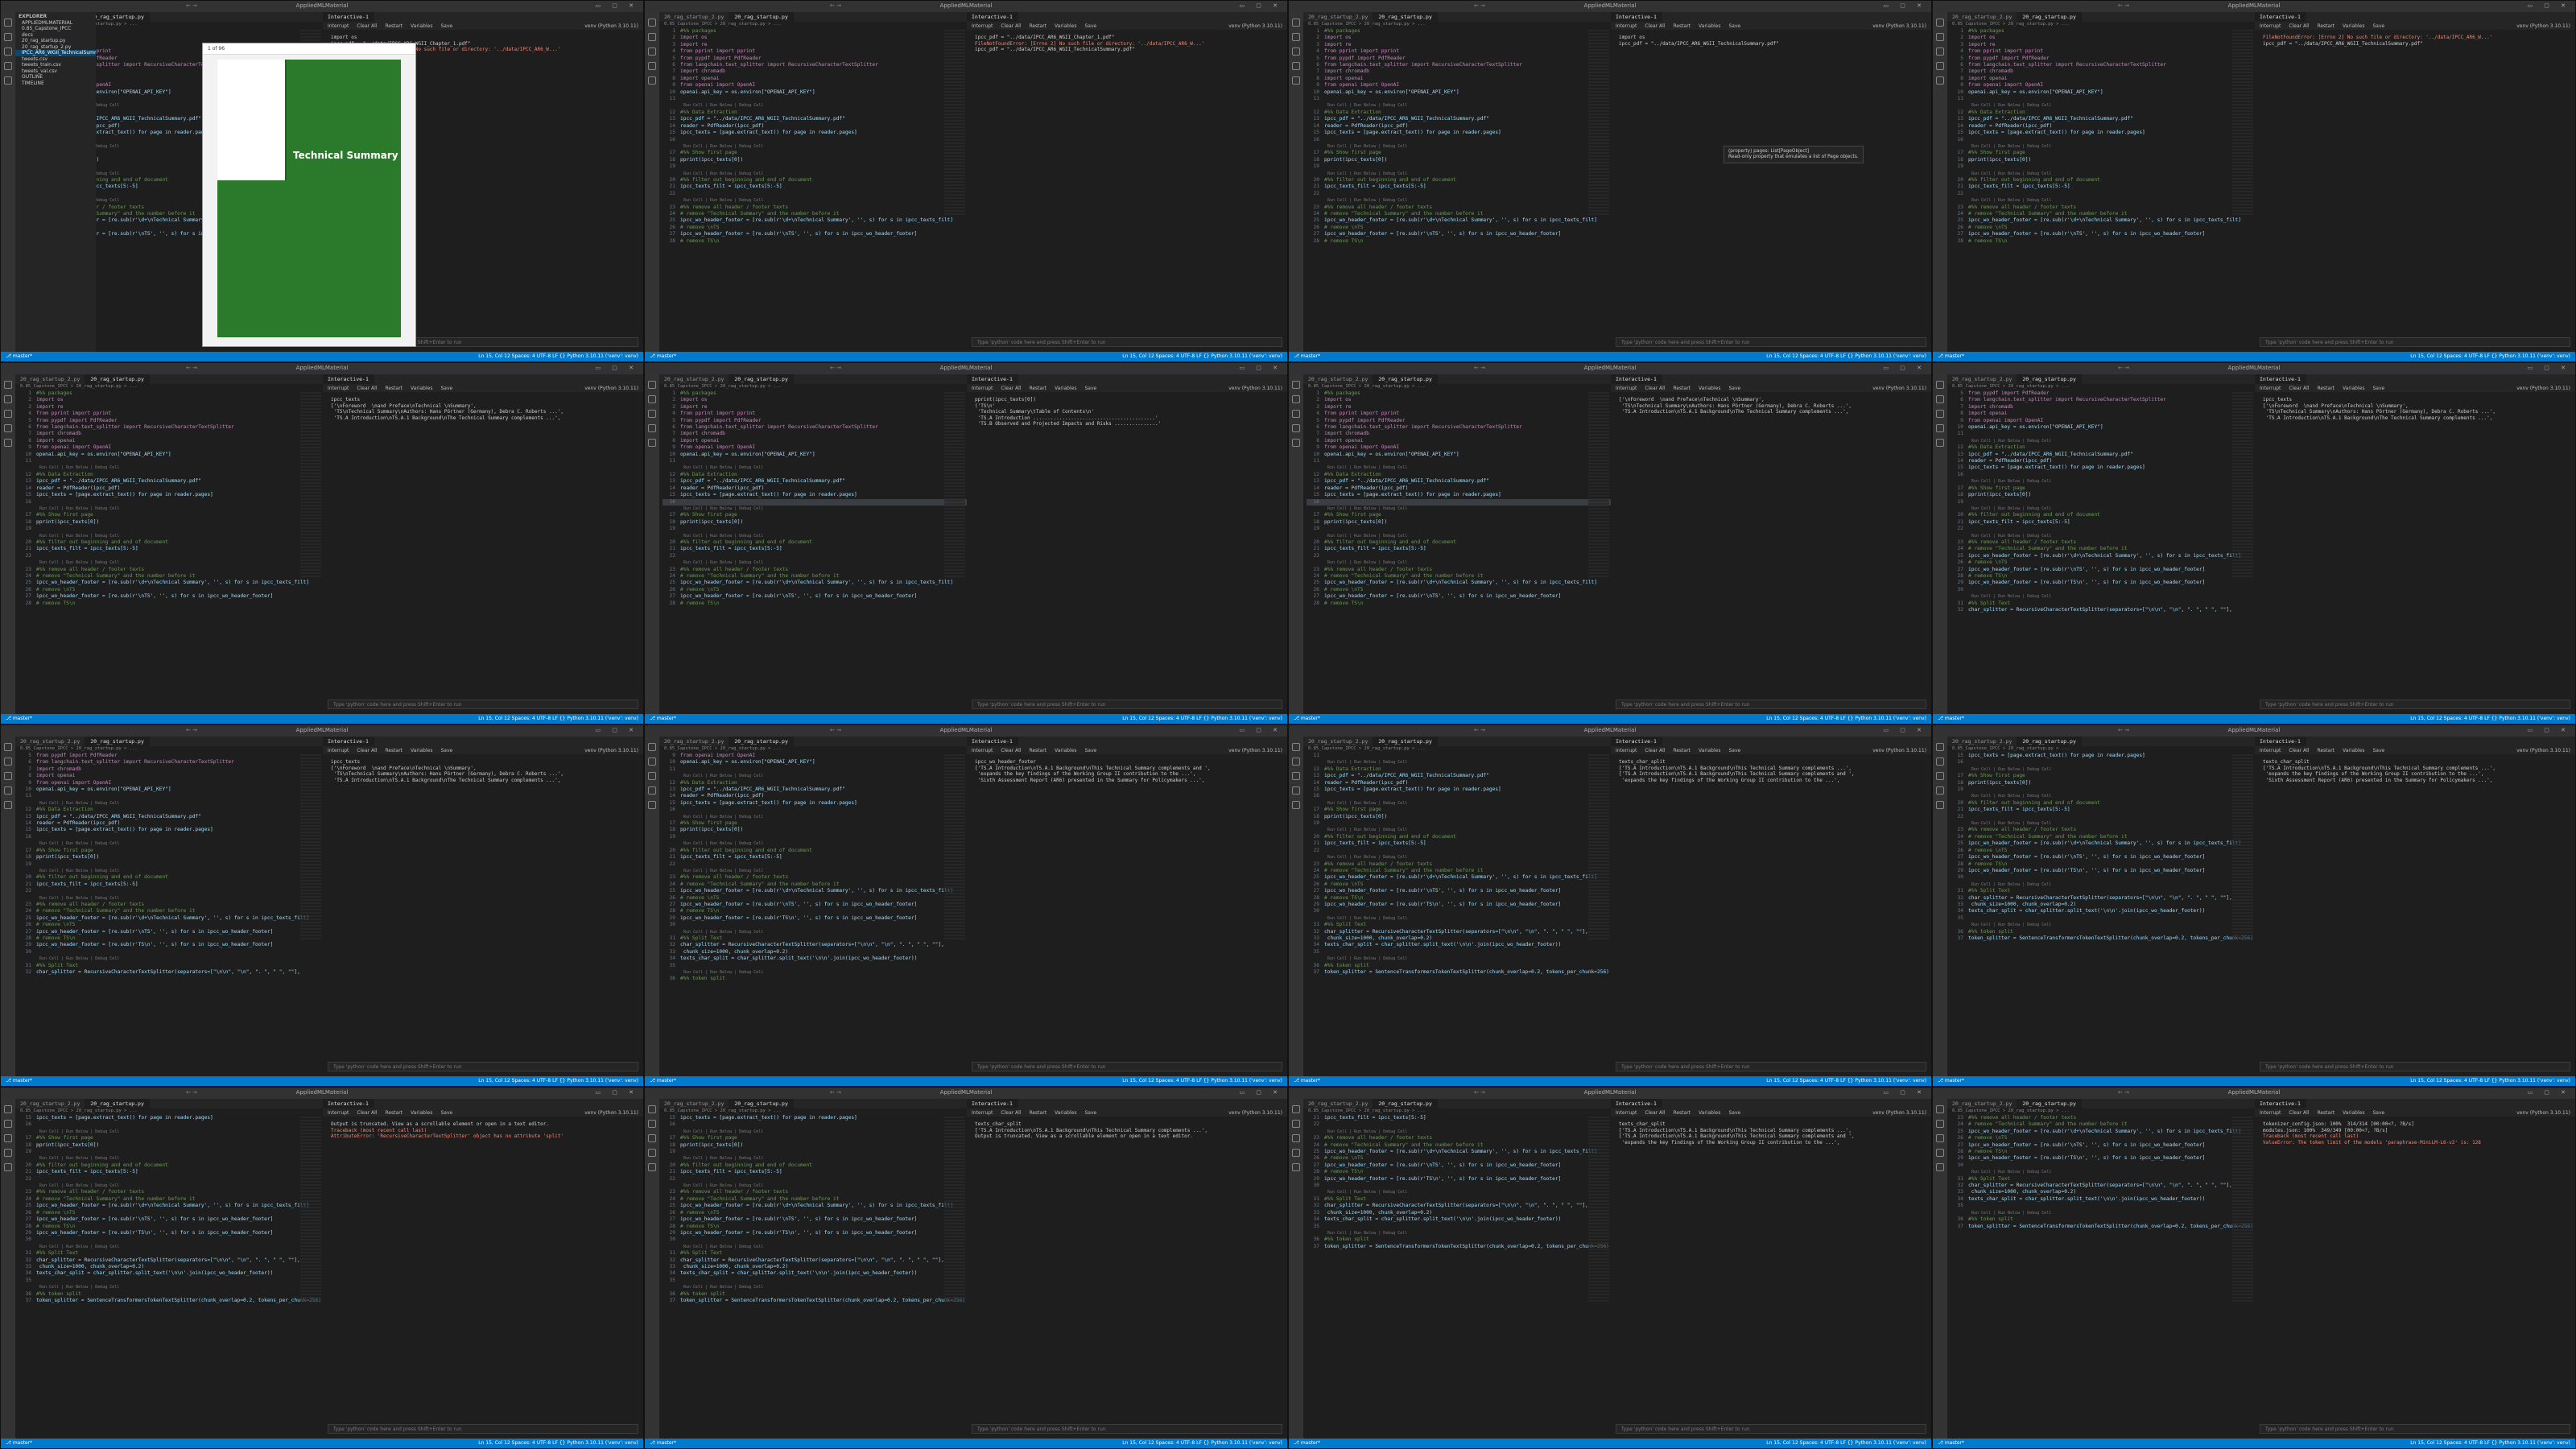  Describe the element at coordinates (1459, 31) in the screenshot. I see `code-line: 1#%% packages` at that location.